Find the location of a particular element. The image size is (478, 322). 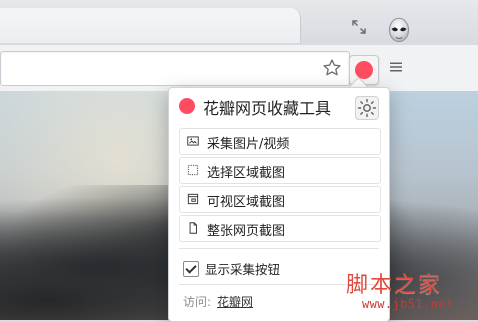

menu-item-label: 整张网页截图 is located at coordinates (246, 231).